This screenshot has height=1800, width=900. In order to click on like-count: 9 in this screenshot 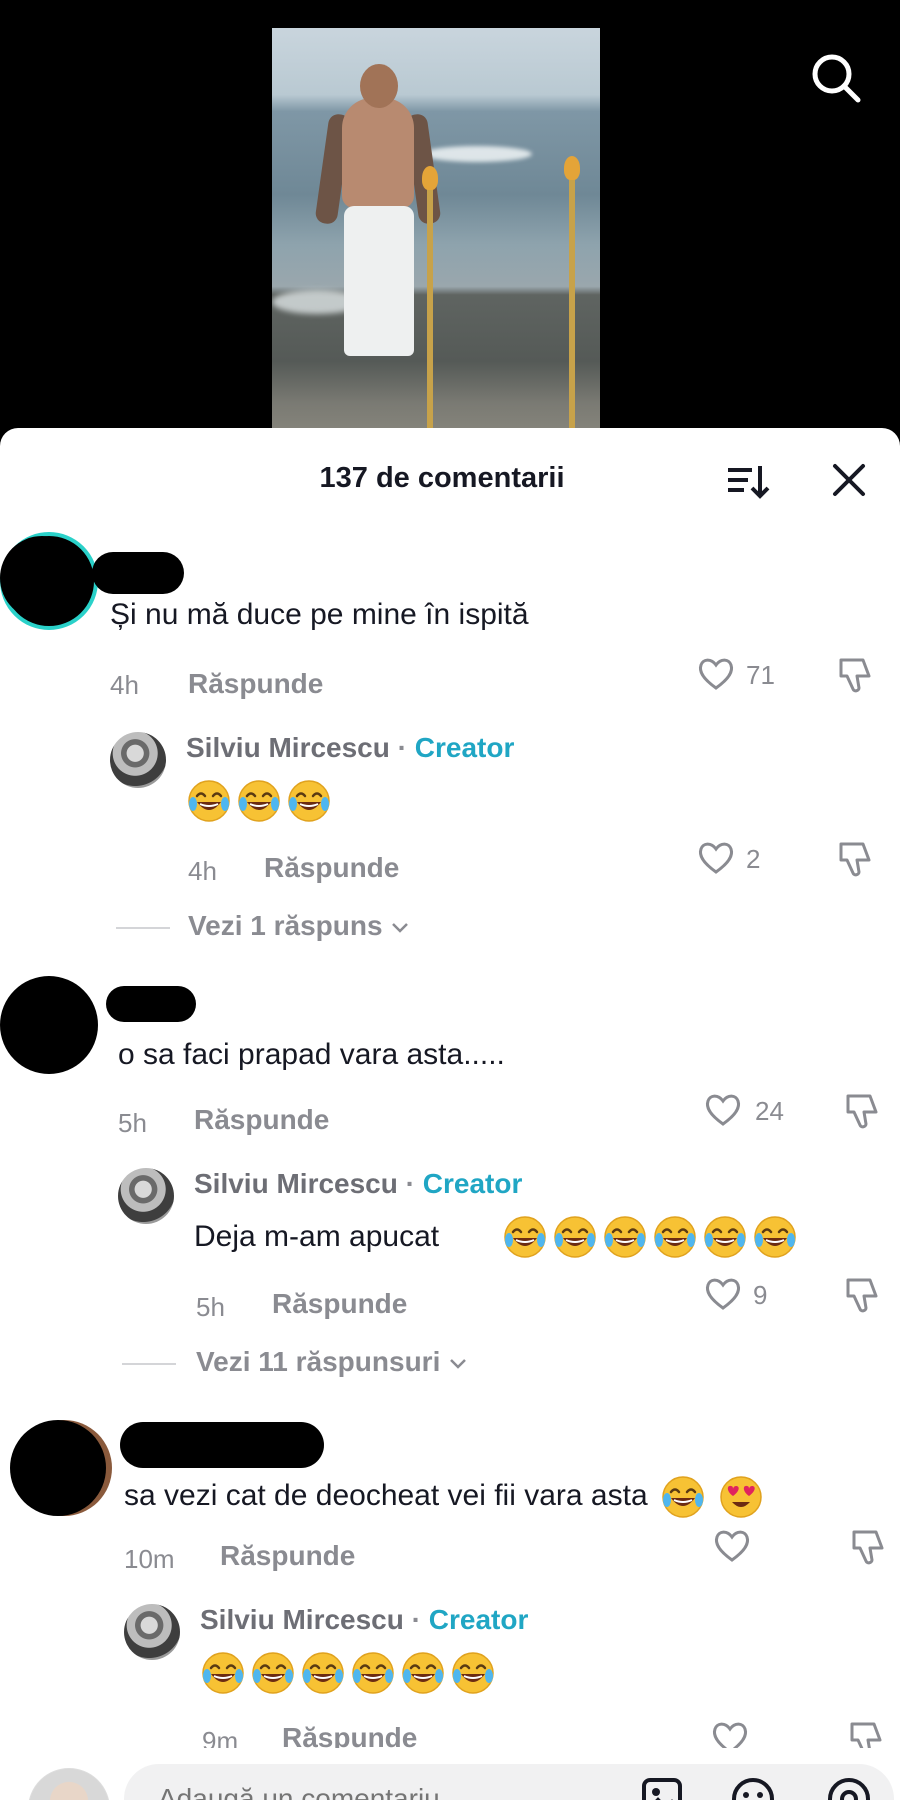, I will do `click(760, 1295)`.